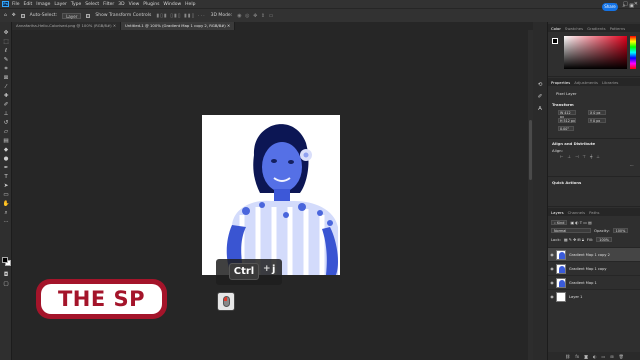  What do you see at coordinates (574, 28) in the screenshot?
I see `tab-swatches: Swatches` at bounding box center [574, 28].